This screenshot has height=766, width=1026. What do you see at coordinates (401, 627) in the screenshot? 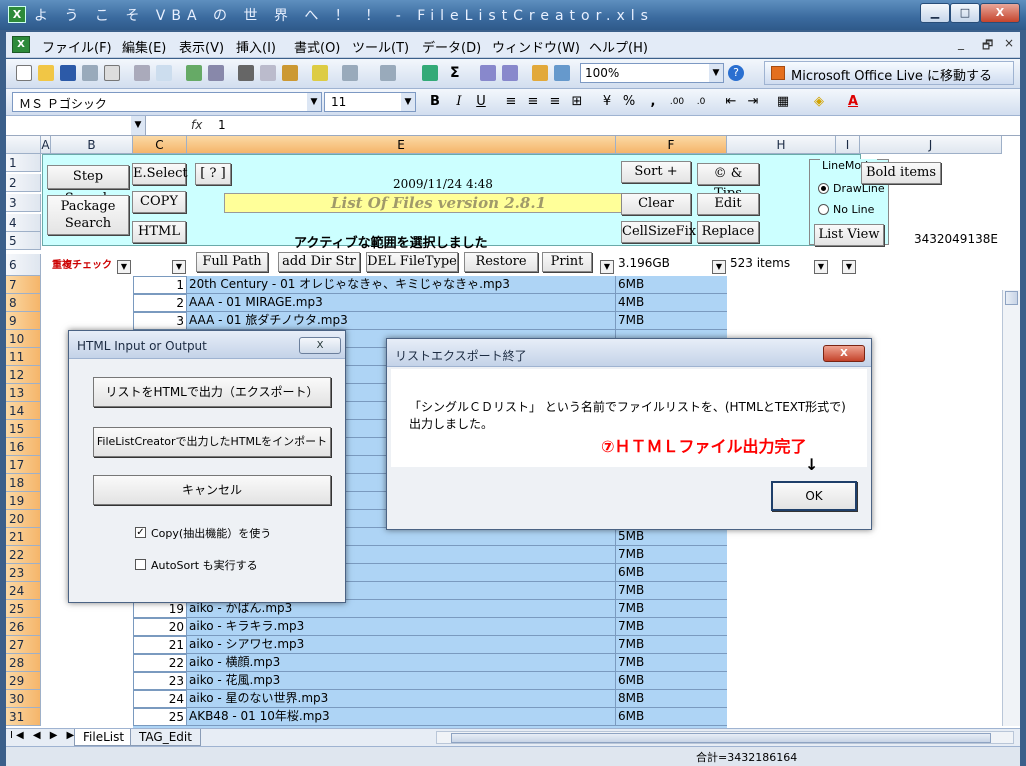
I see `file-name: aiko - キラキラ.mp3` at bounding box center [401, 627].